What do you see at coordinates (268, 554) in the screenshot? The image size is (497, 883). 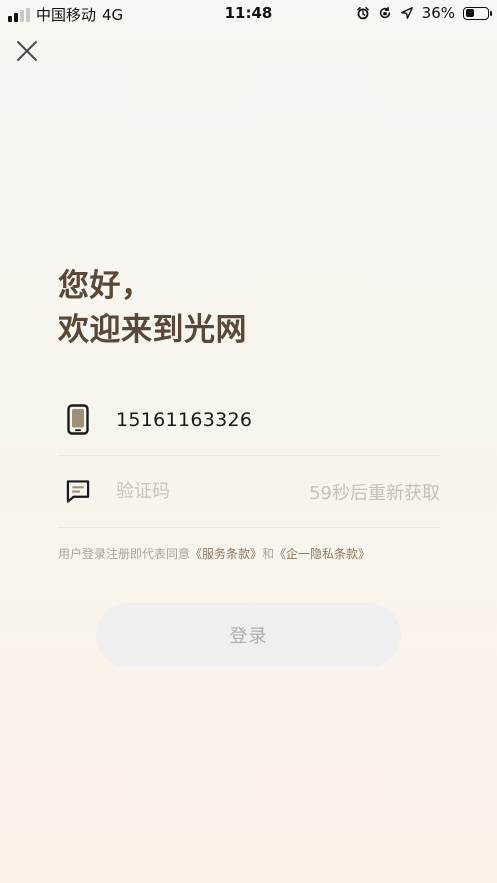 I see `agreement-and: 和` at bounding box center [268, 554].